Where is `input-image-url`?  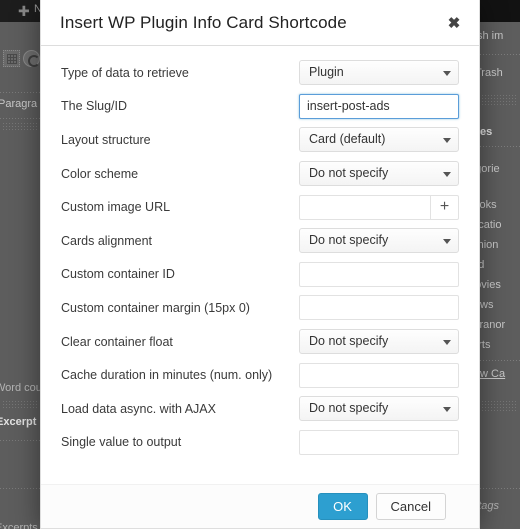
input-image-url is located at coordinates (364, 207).